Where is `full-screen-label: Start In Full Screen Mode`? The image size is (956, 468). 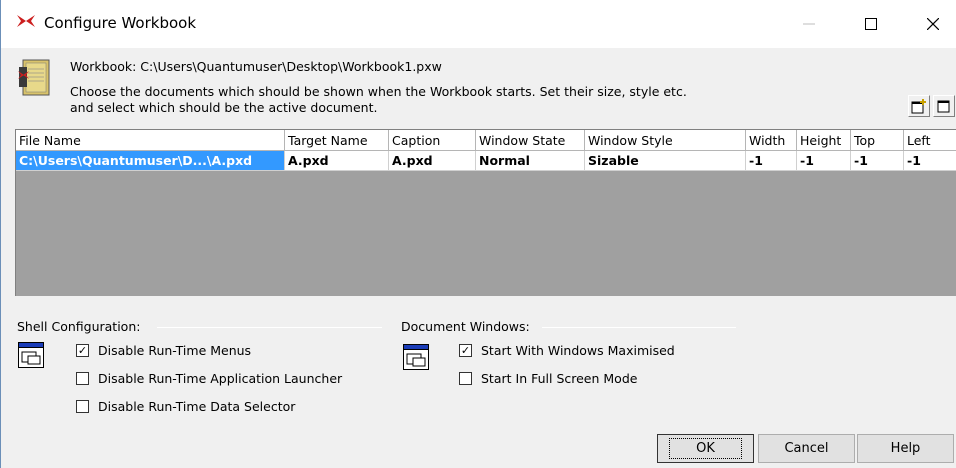
full-screen-label: Start In Full Screen Mode is located at coordinates (559, 378).